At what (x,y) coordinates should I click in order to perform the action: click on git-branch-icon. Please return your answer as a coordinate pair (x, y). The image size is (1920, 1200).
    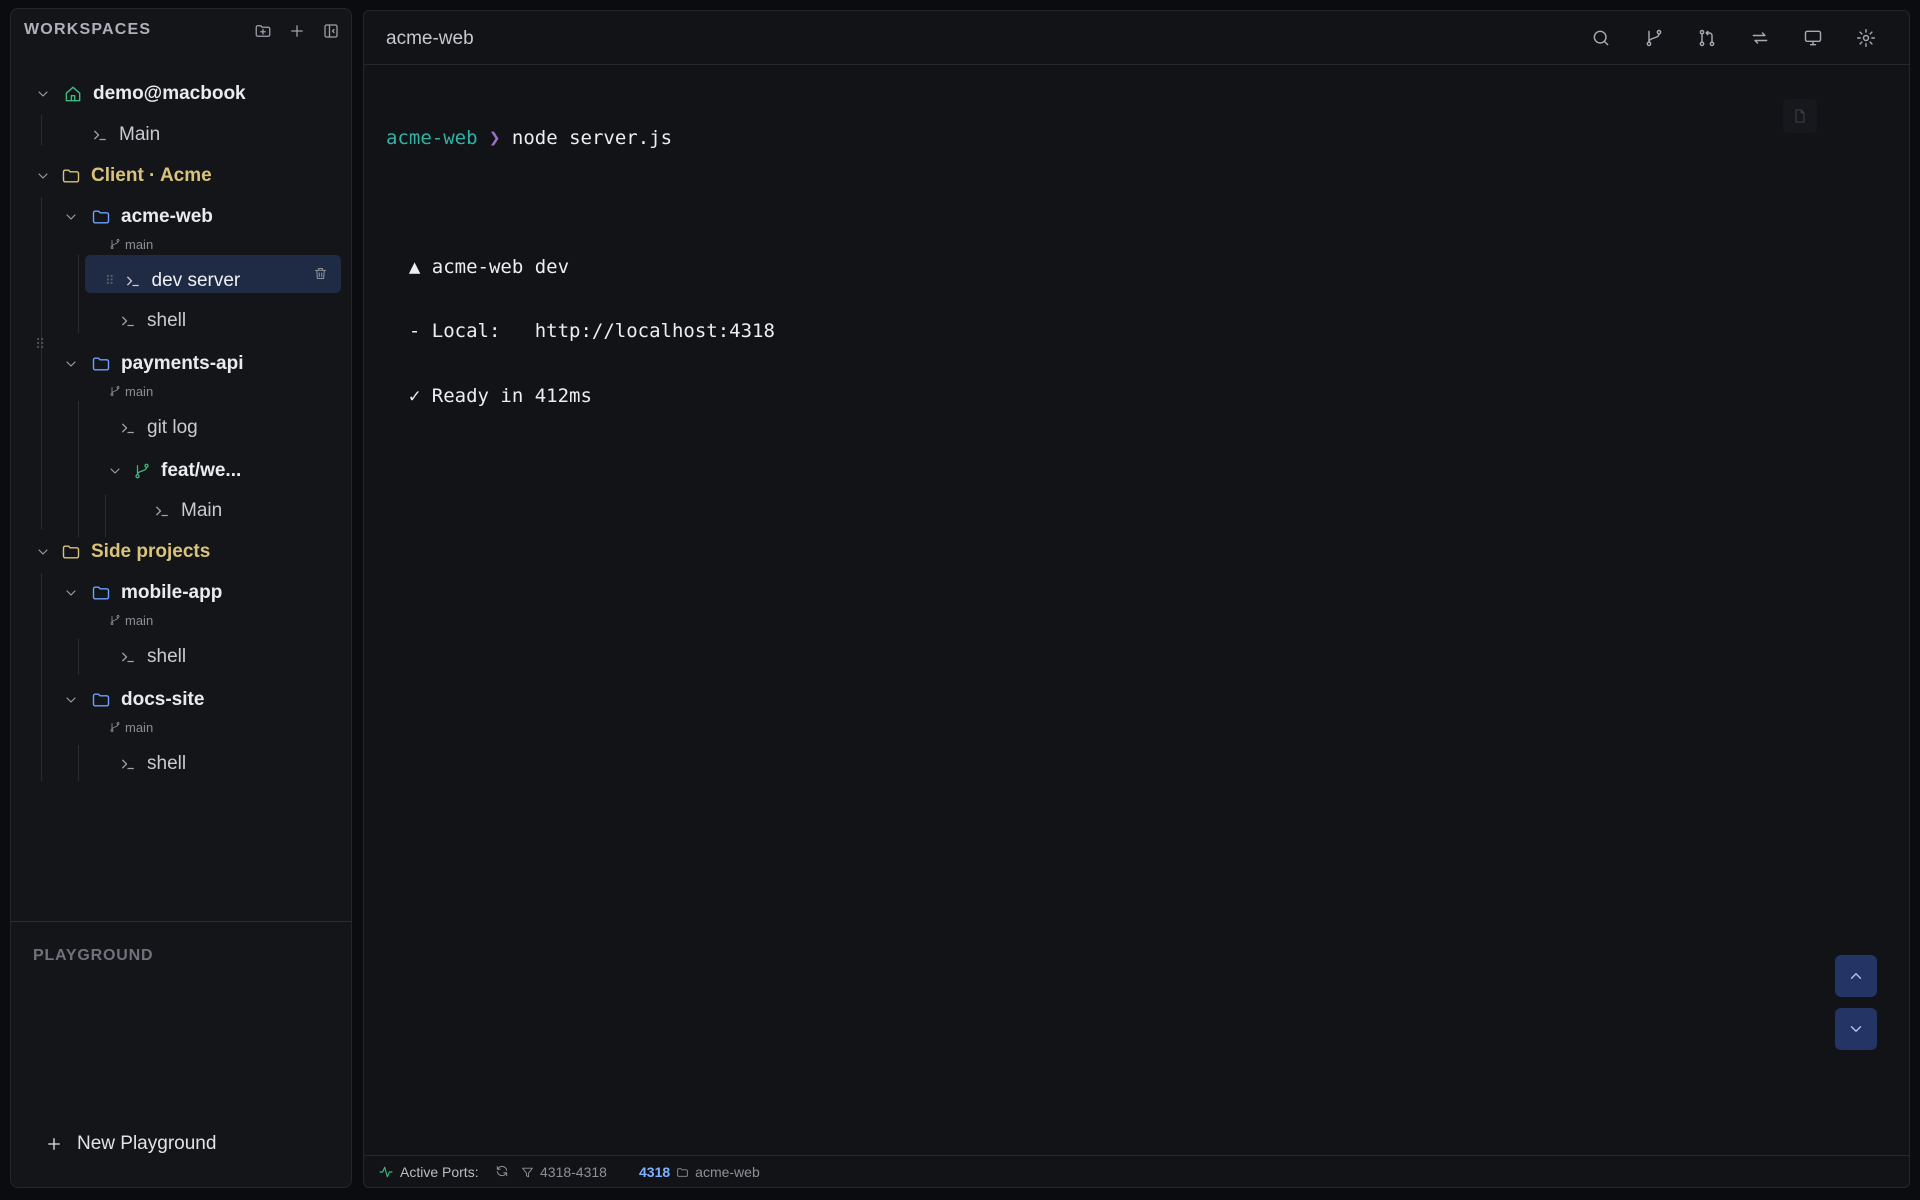
    Looking at the image, I should click on (142, 471).